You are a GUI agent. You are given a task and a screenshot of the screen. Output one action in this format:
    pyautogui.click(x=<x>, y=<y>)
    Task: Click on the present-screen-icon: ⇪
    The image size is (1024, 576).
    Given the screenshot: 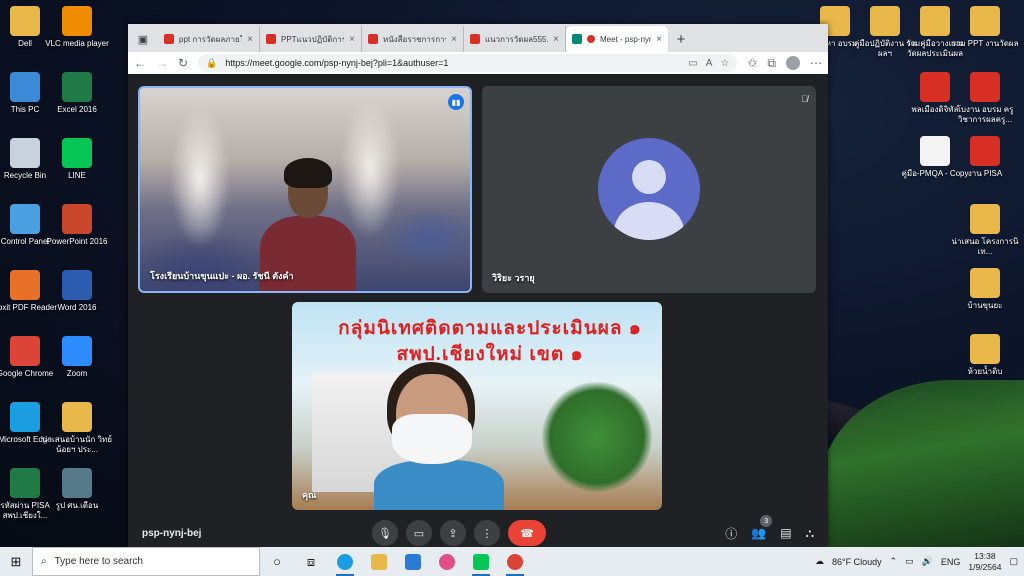 What is the action you would take?
    pyautogui.click(x=453, y=533)
    